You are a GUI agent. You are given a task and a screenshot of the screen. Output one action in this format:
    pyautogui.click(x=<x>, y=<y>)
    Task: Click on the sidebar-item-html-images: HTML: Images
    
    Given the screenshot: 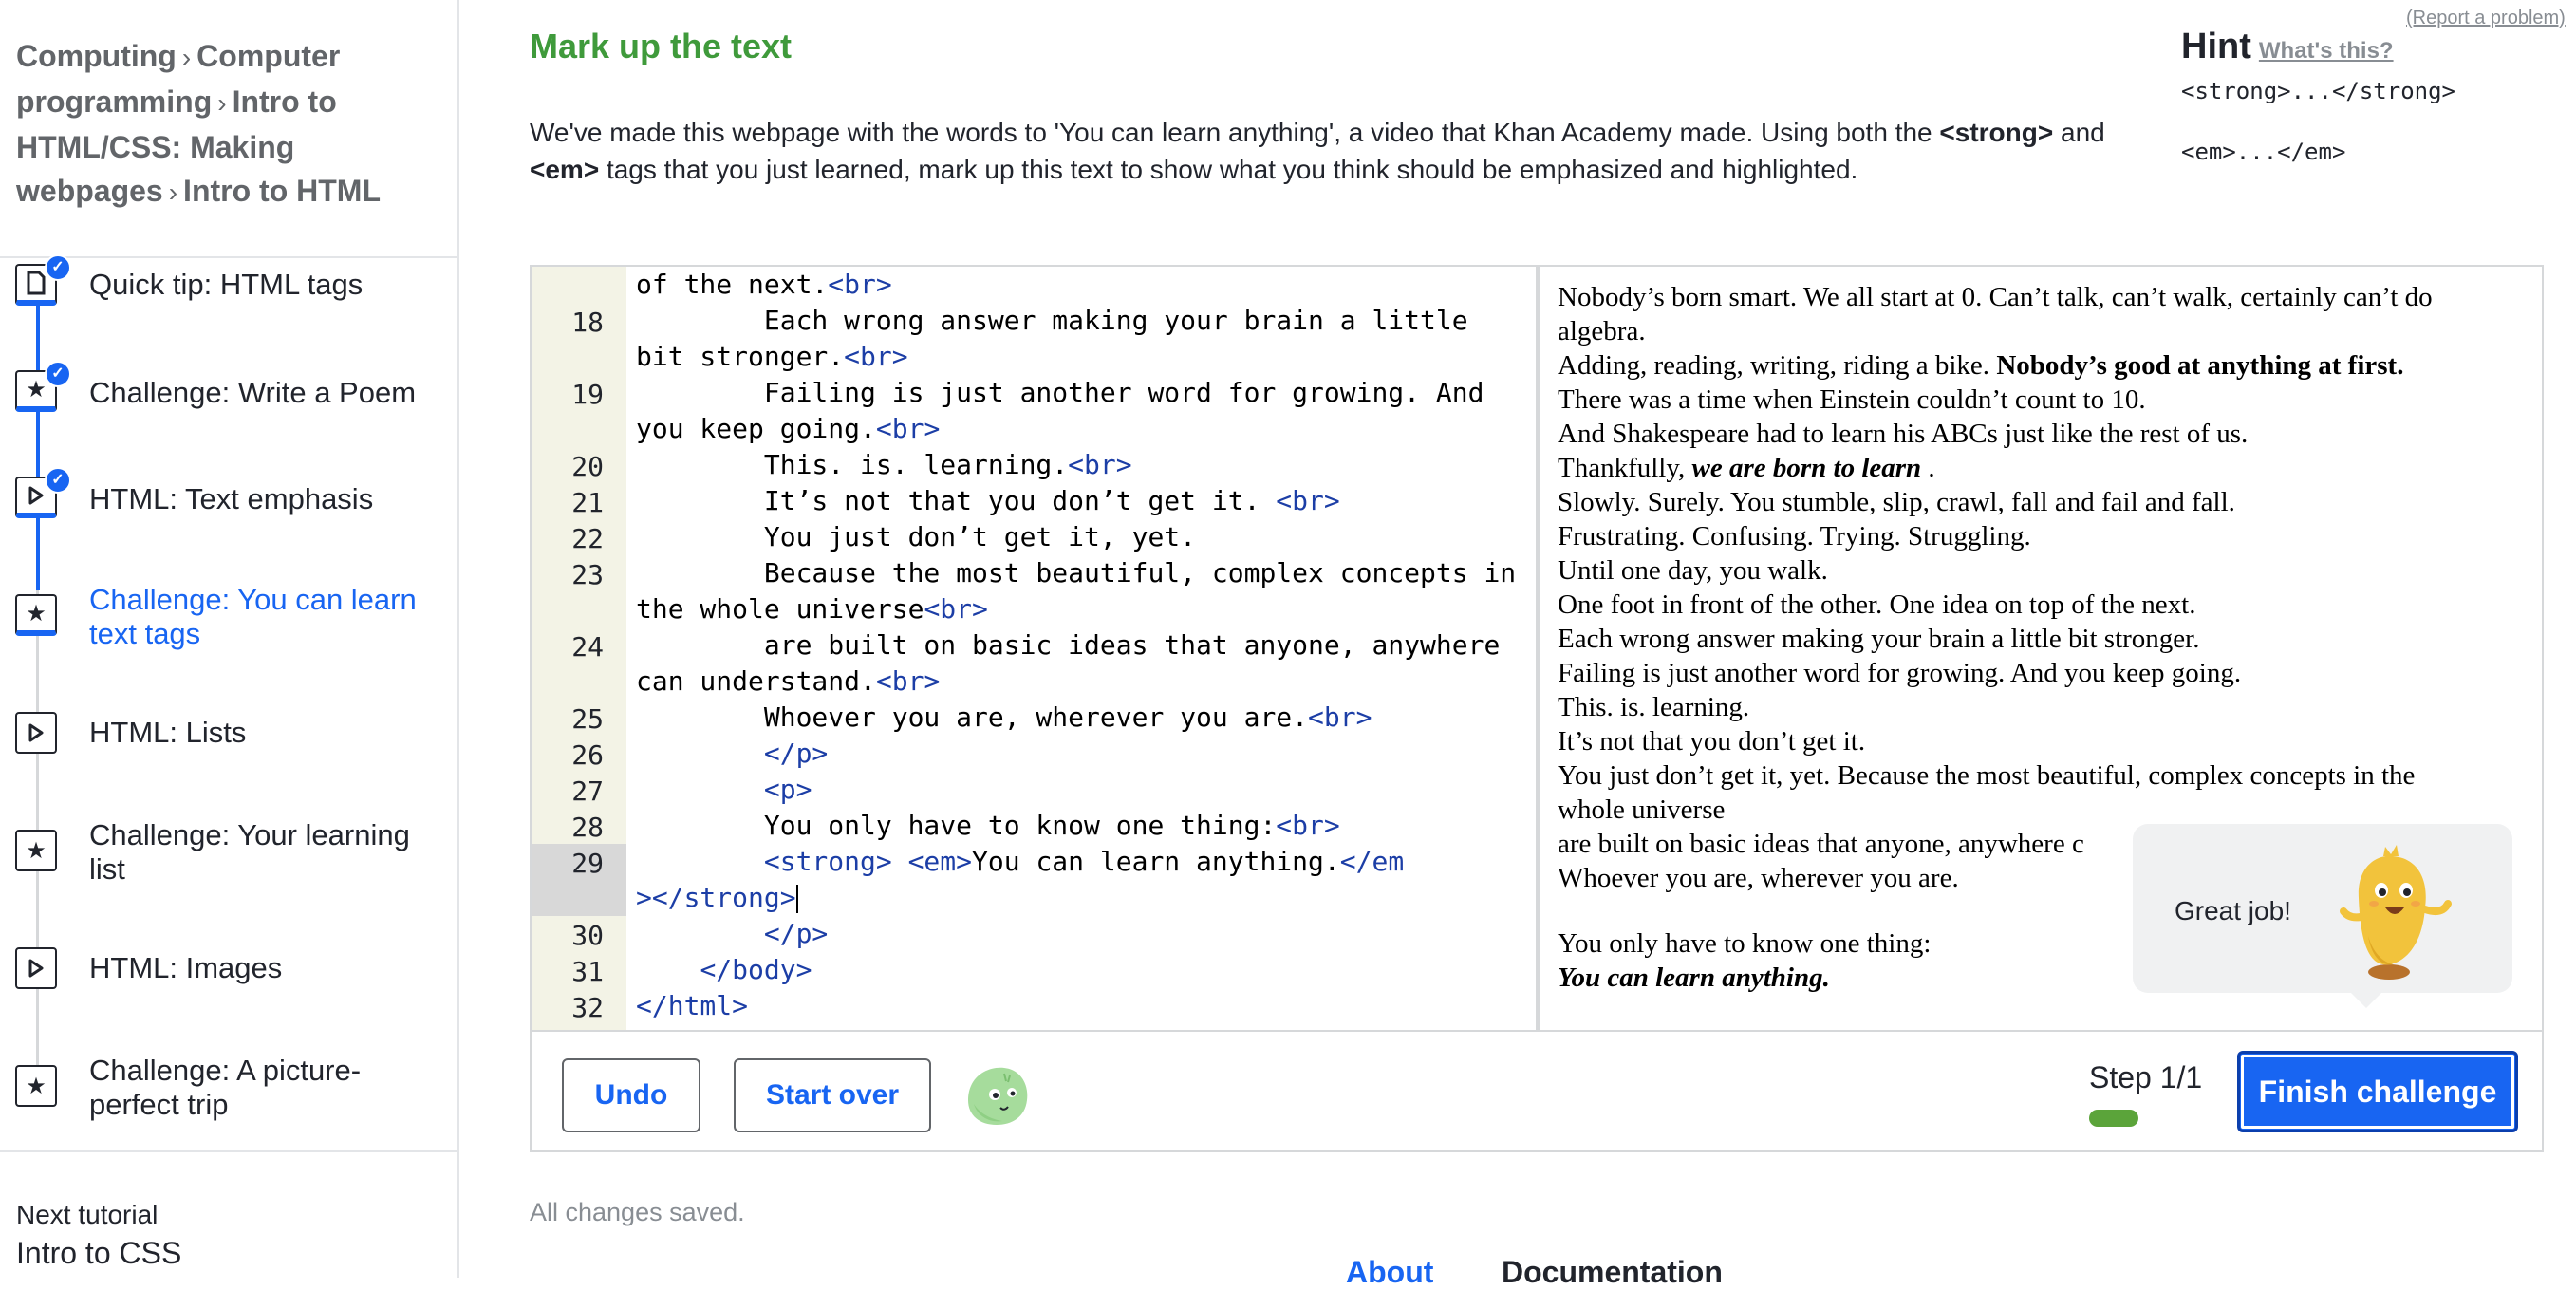 What is the action you would take?
    pyautogui.click(x=228, y=971)
    